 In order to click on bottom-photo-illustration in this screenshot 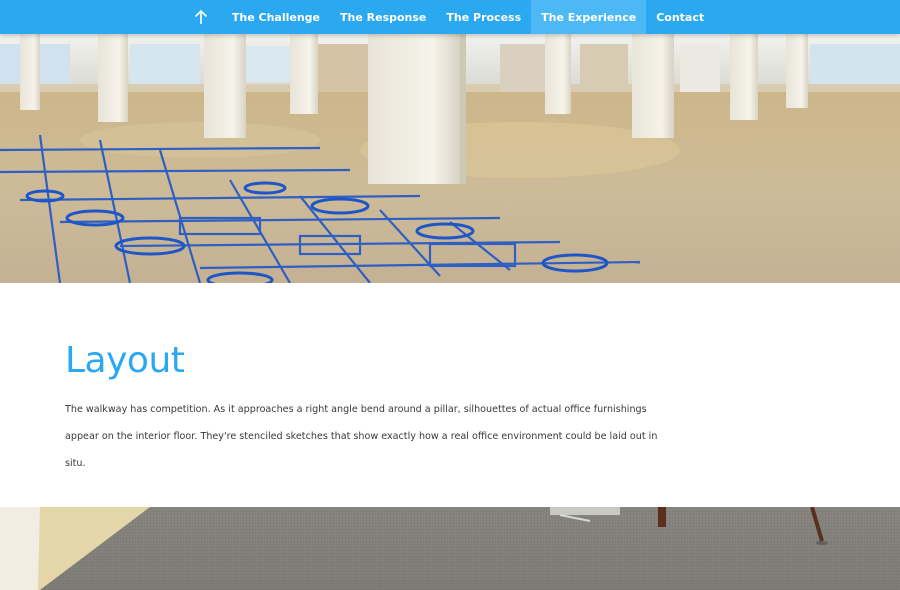, I will do `click(450, 548)`.